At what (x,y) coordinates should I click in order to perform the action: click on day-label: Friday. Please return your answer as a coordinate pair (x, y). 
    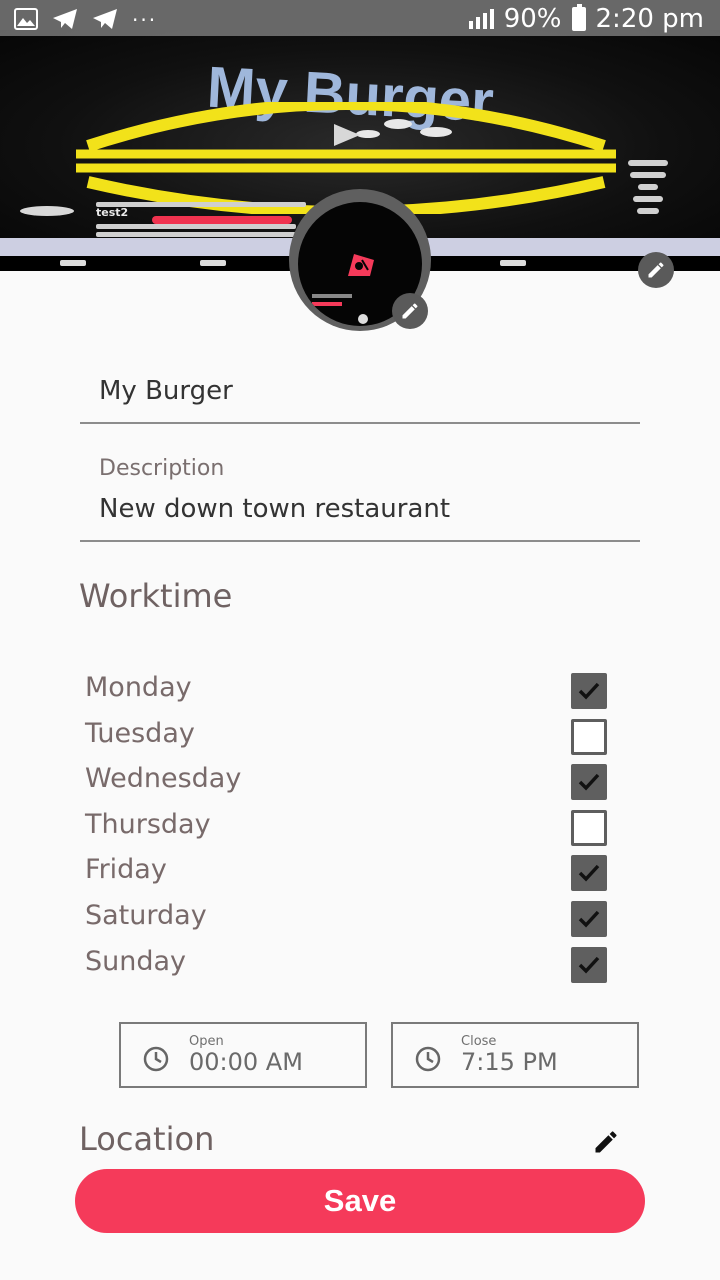
    Looking at the image, I should click on (126, 870).